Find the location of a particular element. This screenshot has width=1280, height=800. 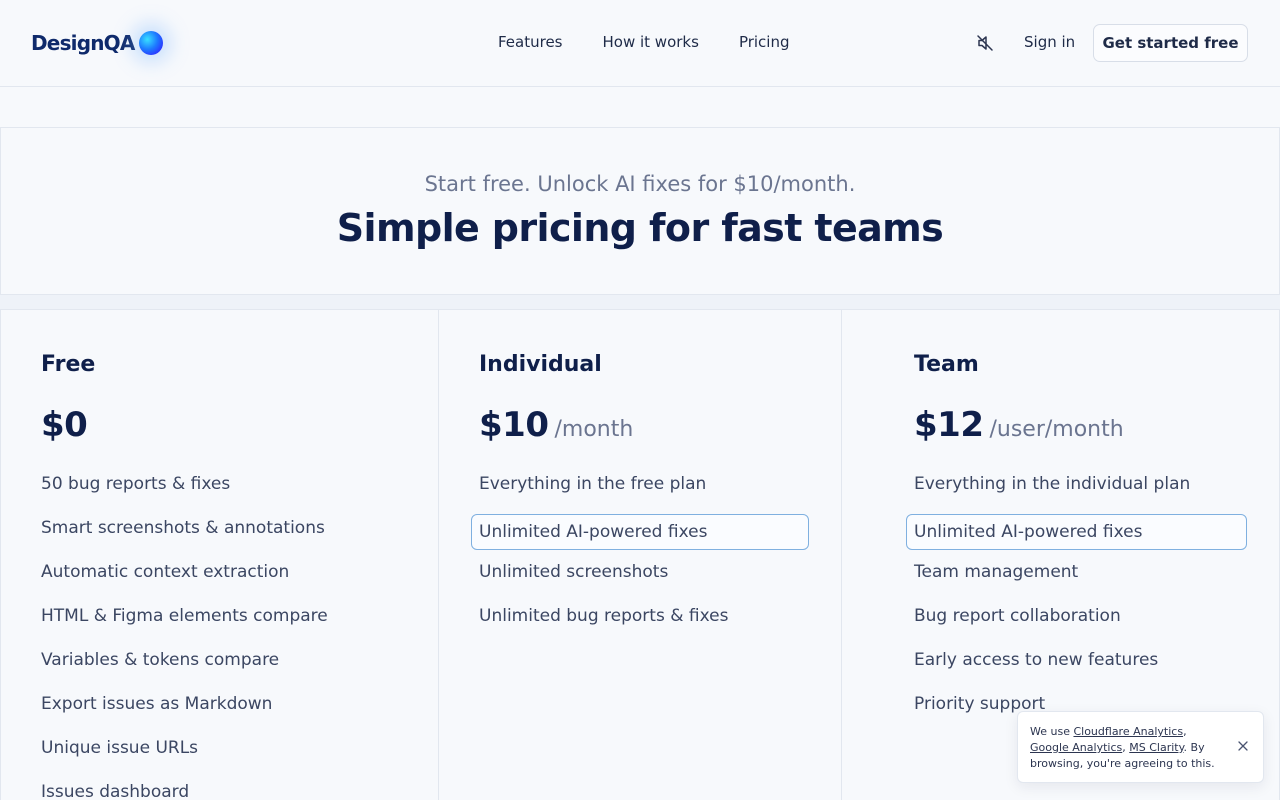

section-divider is located at coordinates (640, 302).